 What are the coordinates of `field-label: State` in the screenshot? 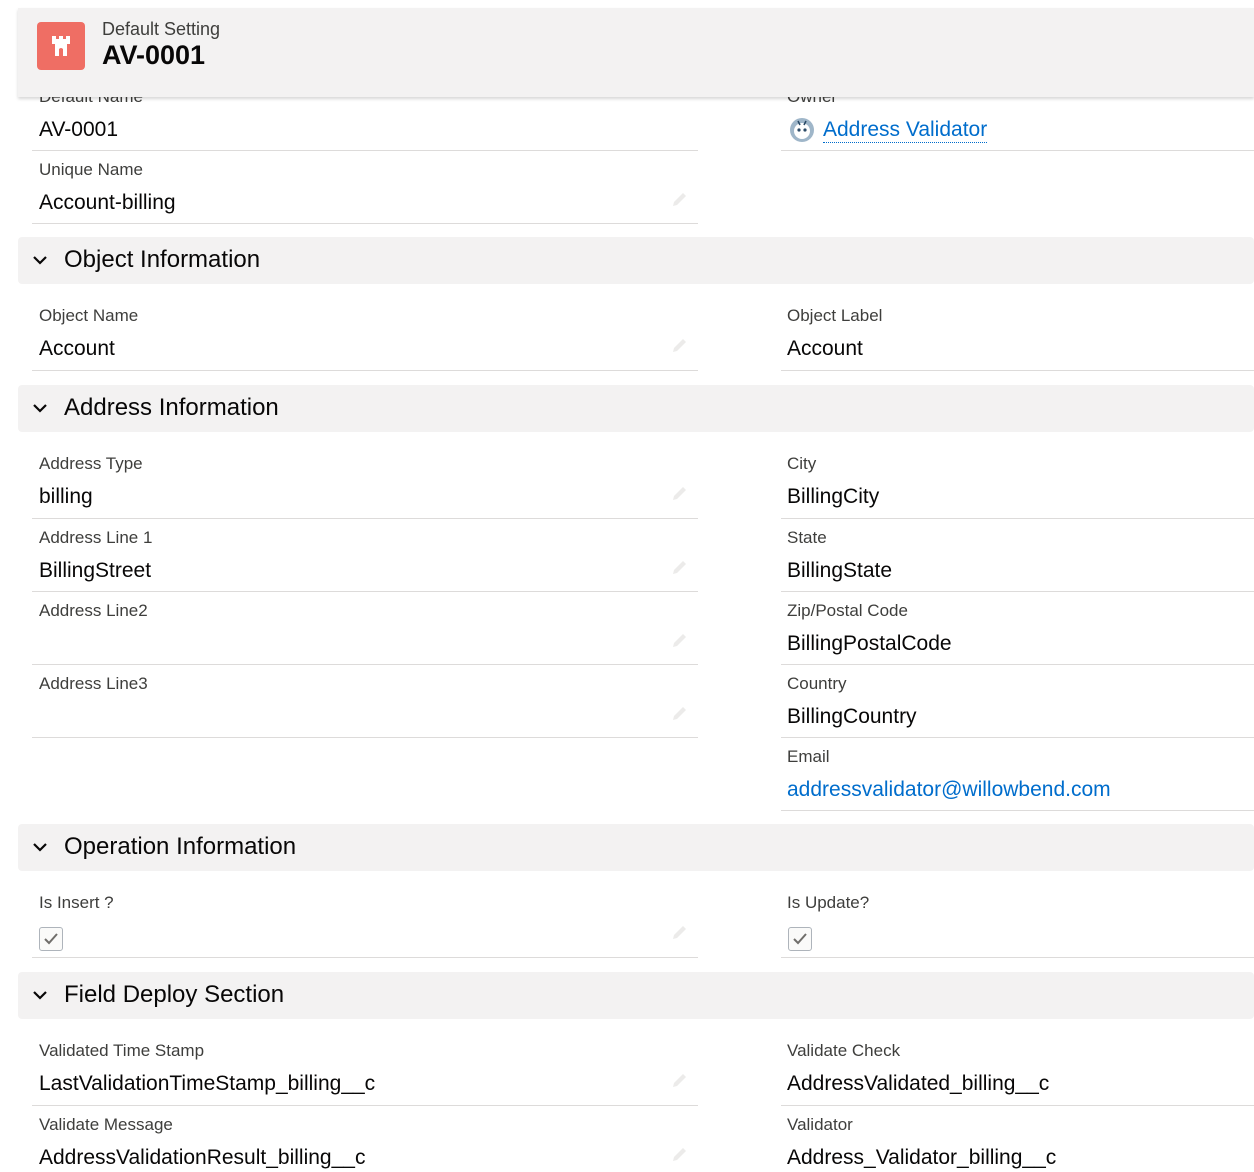 It's located at (807, 537).